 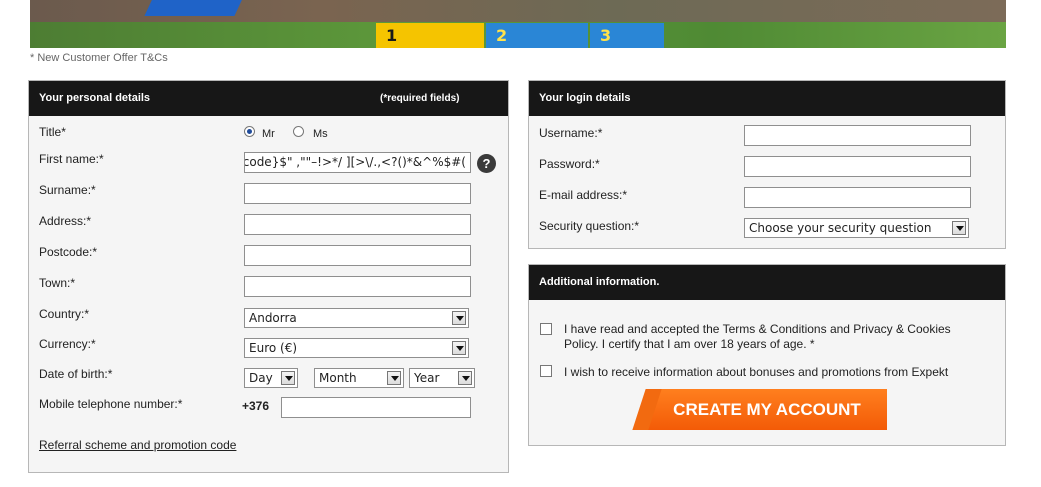 What do you see at coordinates (338, 378) in the screenshot?
I see `dob-month-value: Month` at bounding box center [338, 378].